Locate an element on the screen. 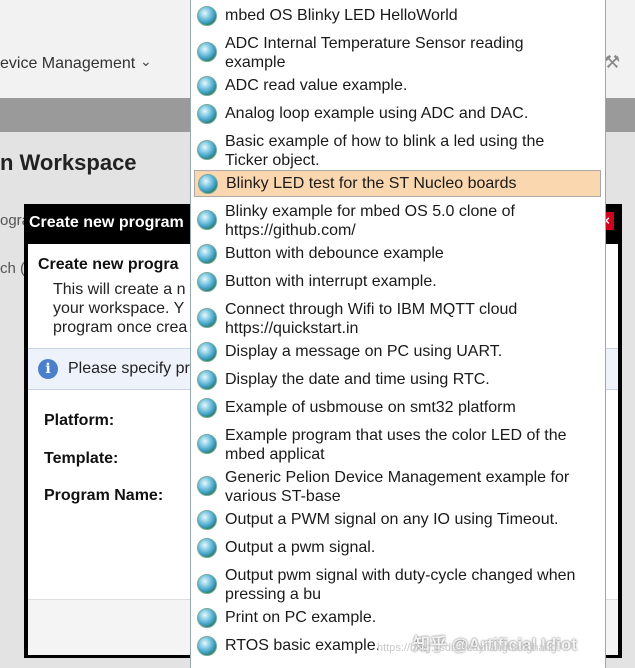 Image resolution: width=635 pixels, height=668 pixels. option-label-line: Ticker object. is located at coordinates (272, 160).